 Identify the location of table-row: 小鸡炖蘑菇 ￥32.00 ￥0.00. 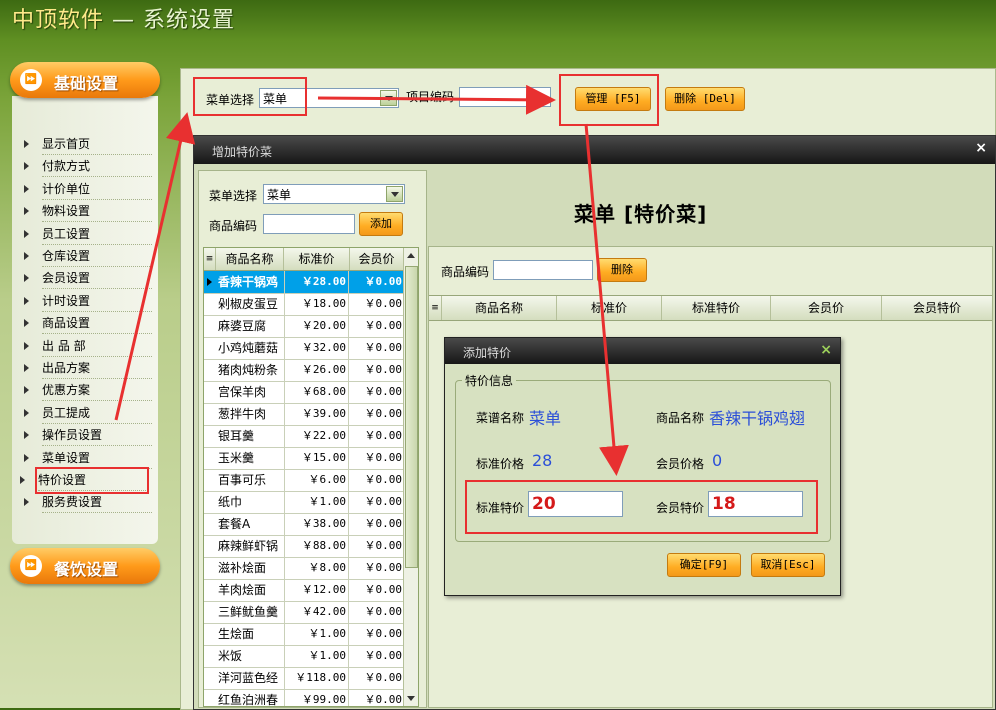
(304, 348).